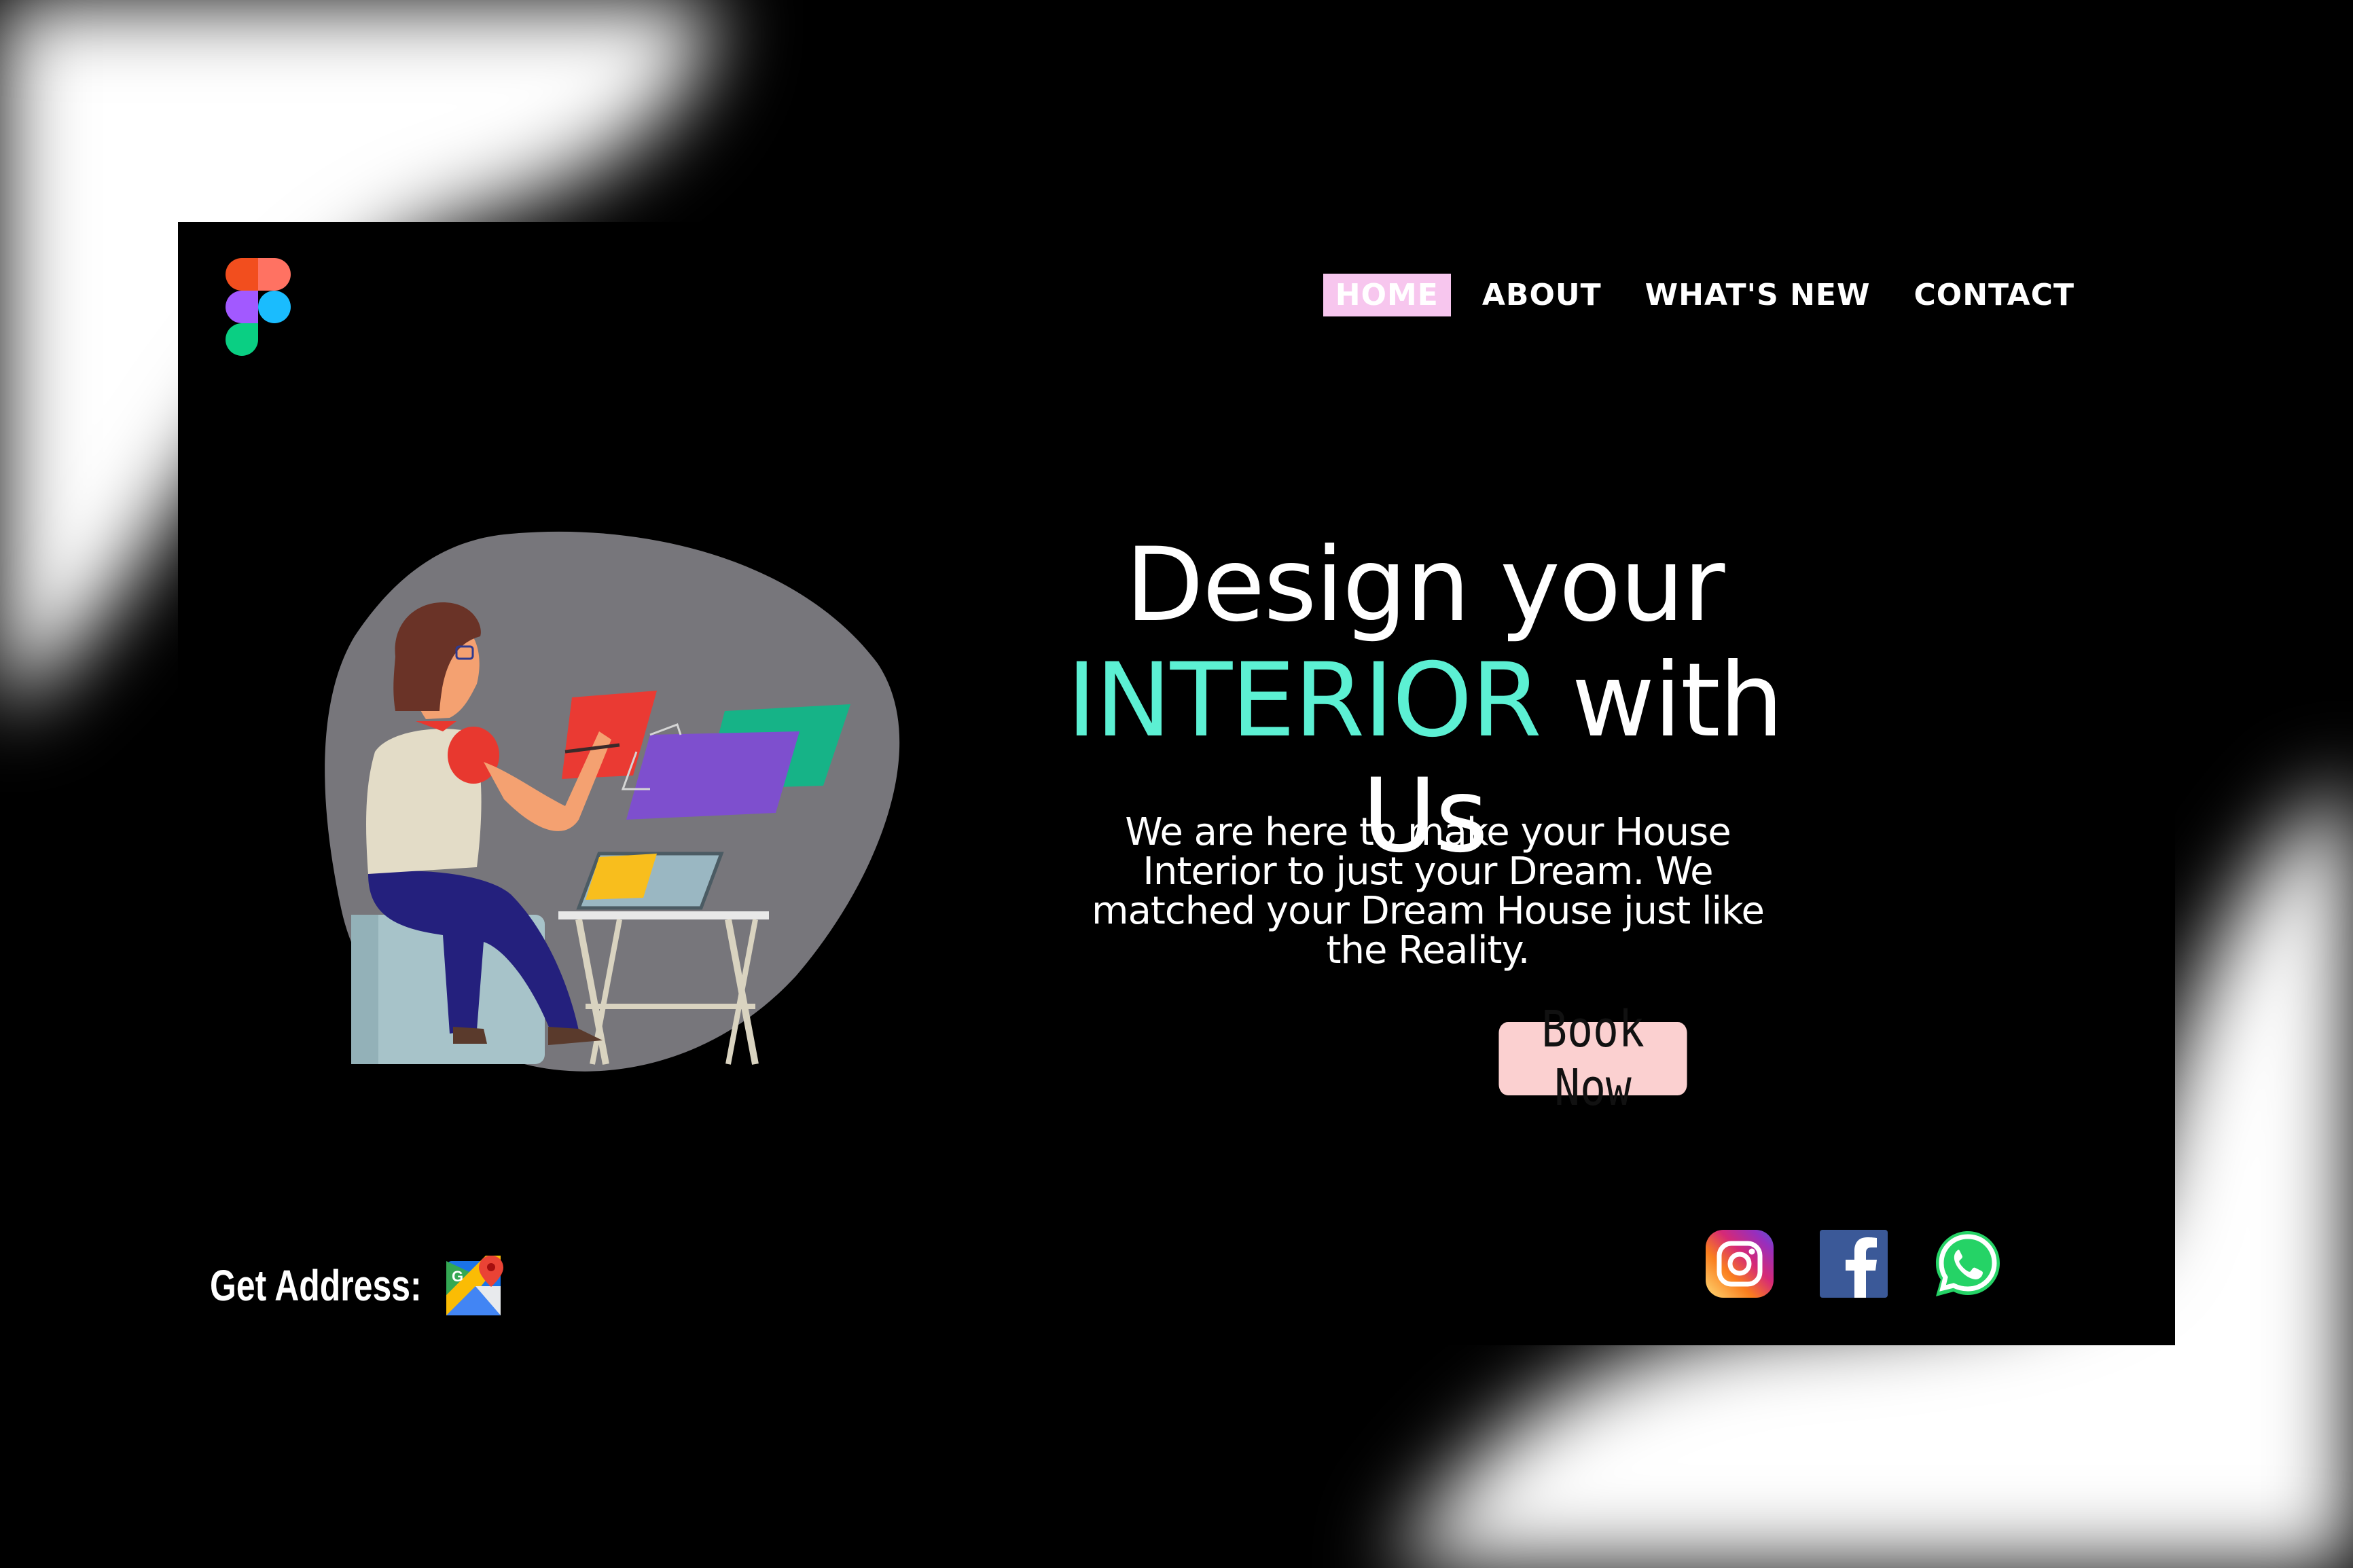  Describe the element at coordinates (1304, 701) in the screenshot. I see `headline-accent-word: INTERIOR` at that location.